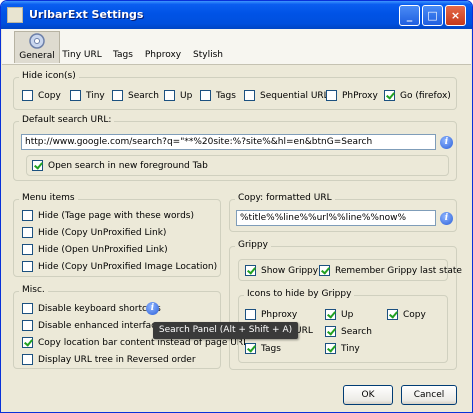 The height and width of the screenshot is (413, 473). What do you see at coordinates (163, 55) in the screenshot?
I see `tab-label: Phproxy` at bounding box center [163, 55].